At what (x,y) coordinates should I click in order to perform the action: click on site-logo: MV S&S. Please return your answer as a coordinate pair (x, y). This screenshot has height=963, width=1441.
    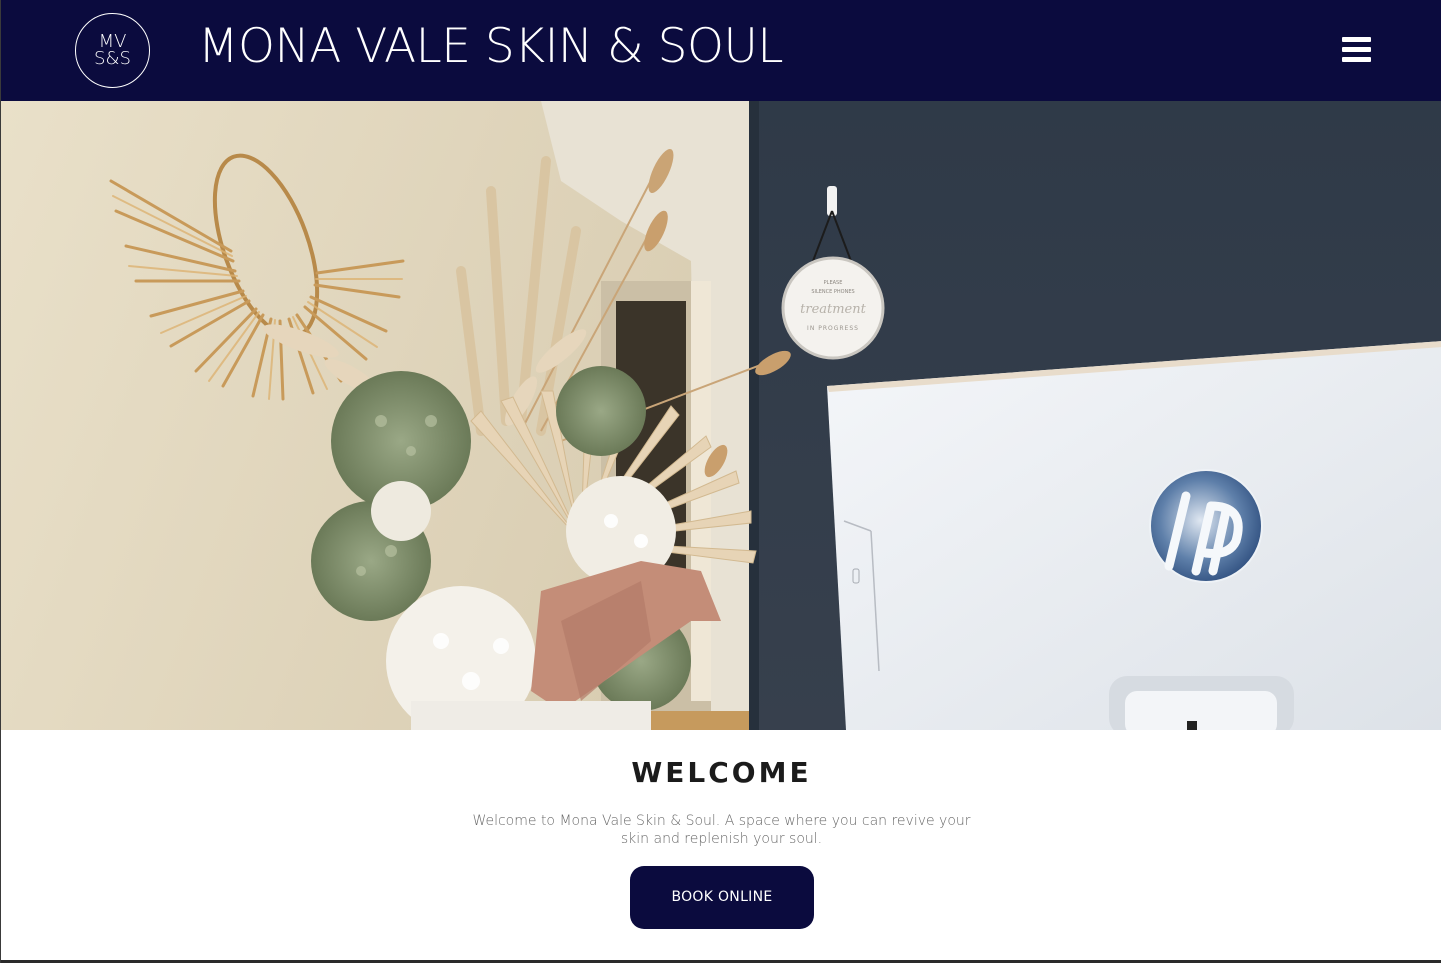
    Looking at the image, I should click on (112, 50).